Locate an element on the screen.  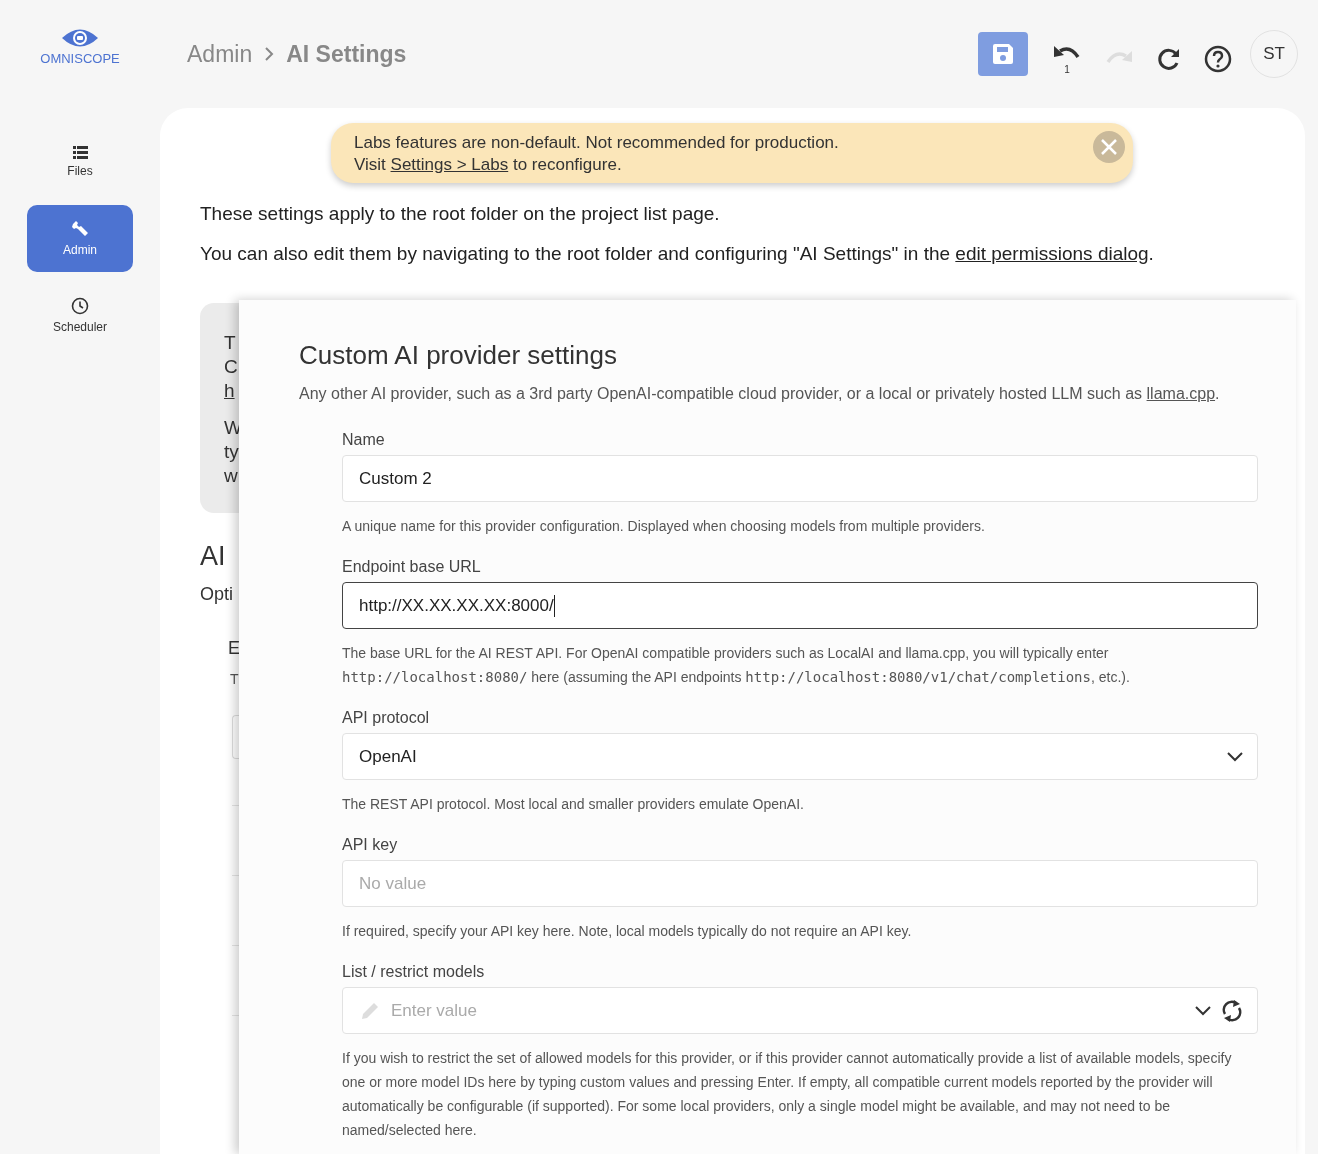
close-button is located at coordinates (1109, 147).